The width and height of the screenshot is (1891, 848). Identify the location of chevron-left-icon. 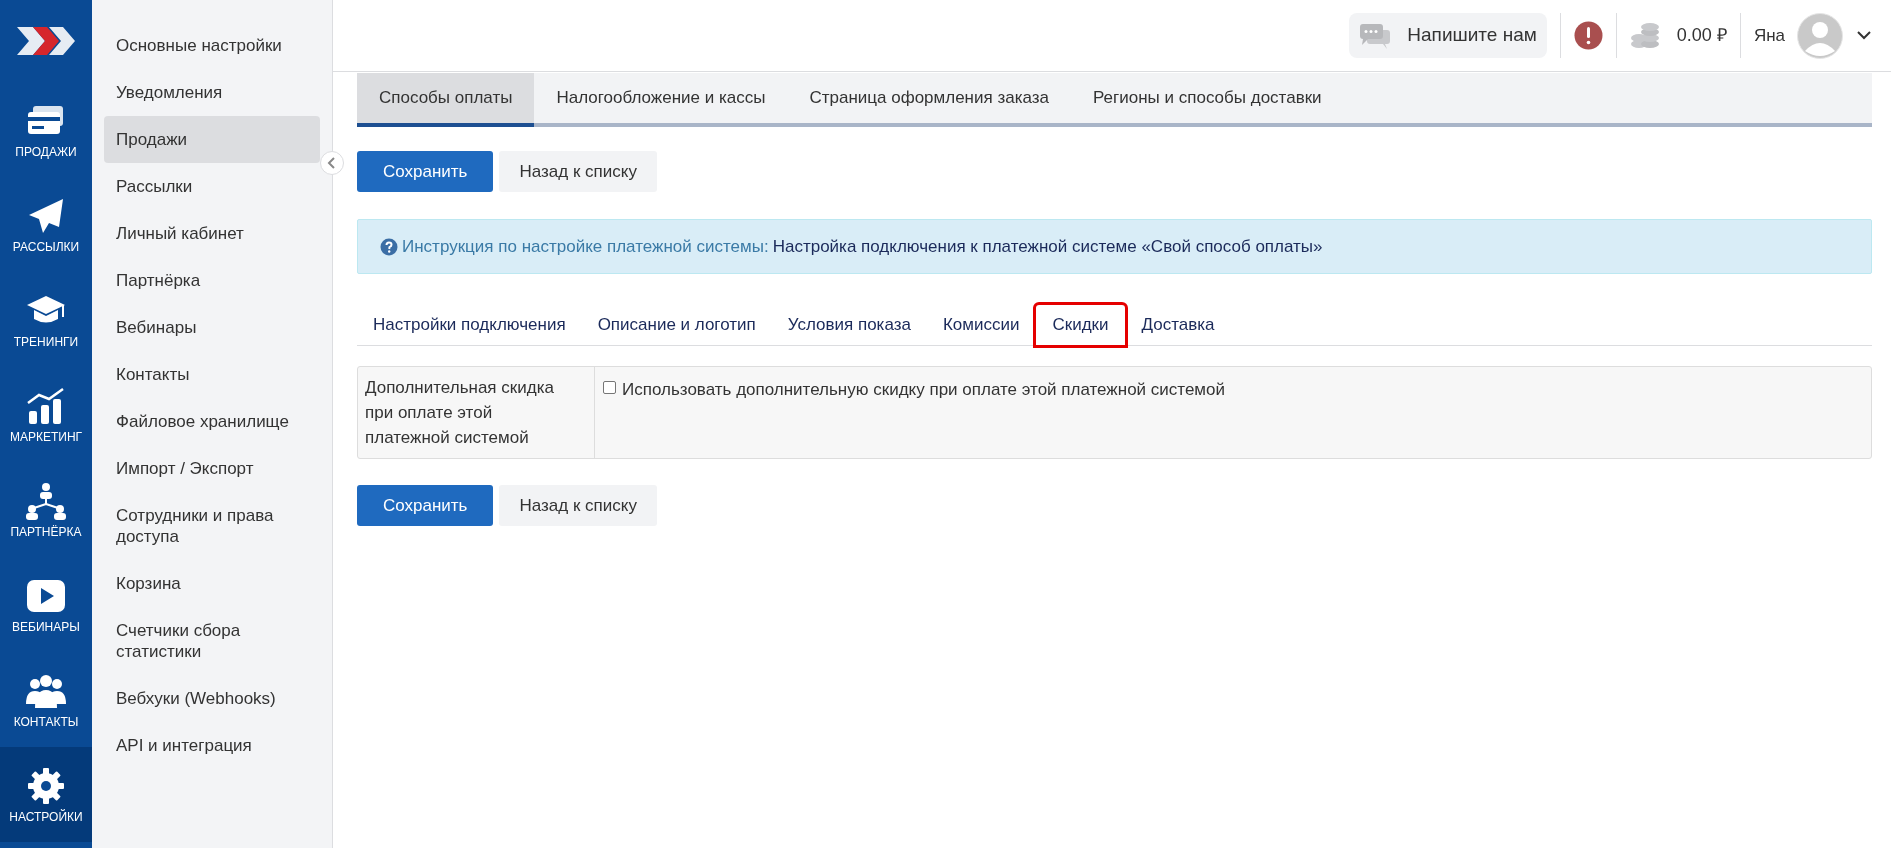
(332, 163).